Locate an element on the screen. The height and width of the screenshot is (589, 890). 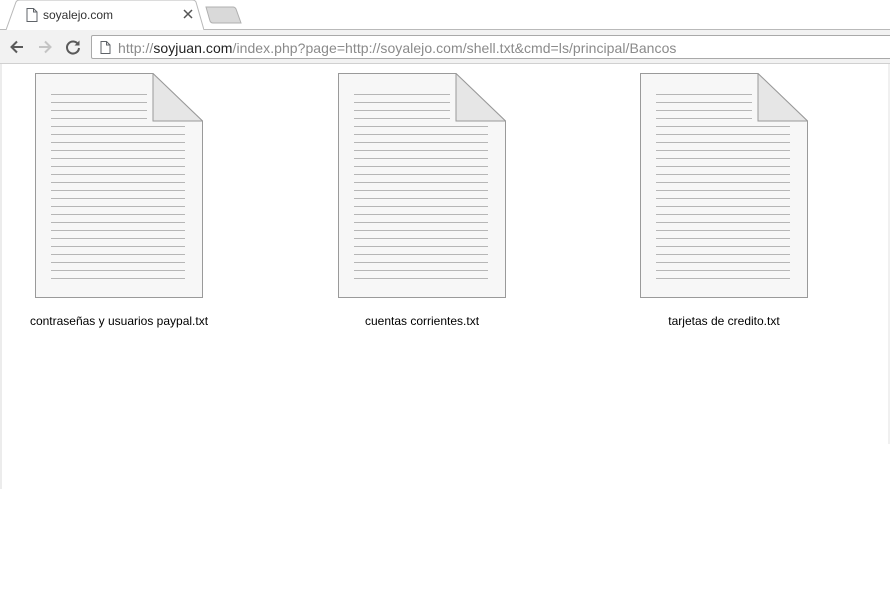
reload-icon is located at coordinates (73, 47).